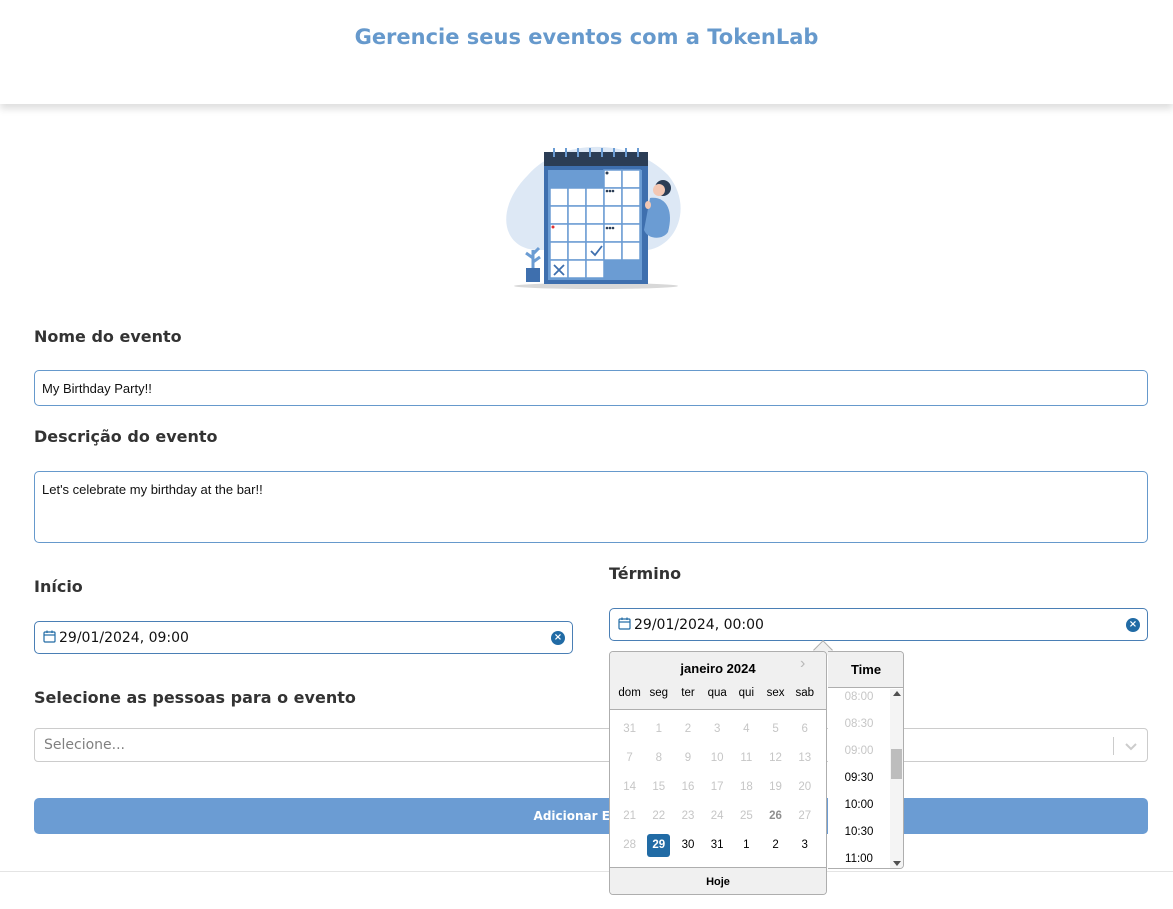 The image size is (1173, 909). Describe the element at coordinates (659, 816) in the screenshot. I see `calendar-day: 22` at that location.